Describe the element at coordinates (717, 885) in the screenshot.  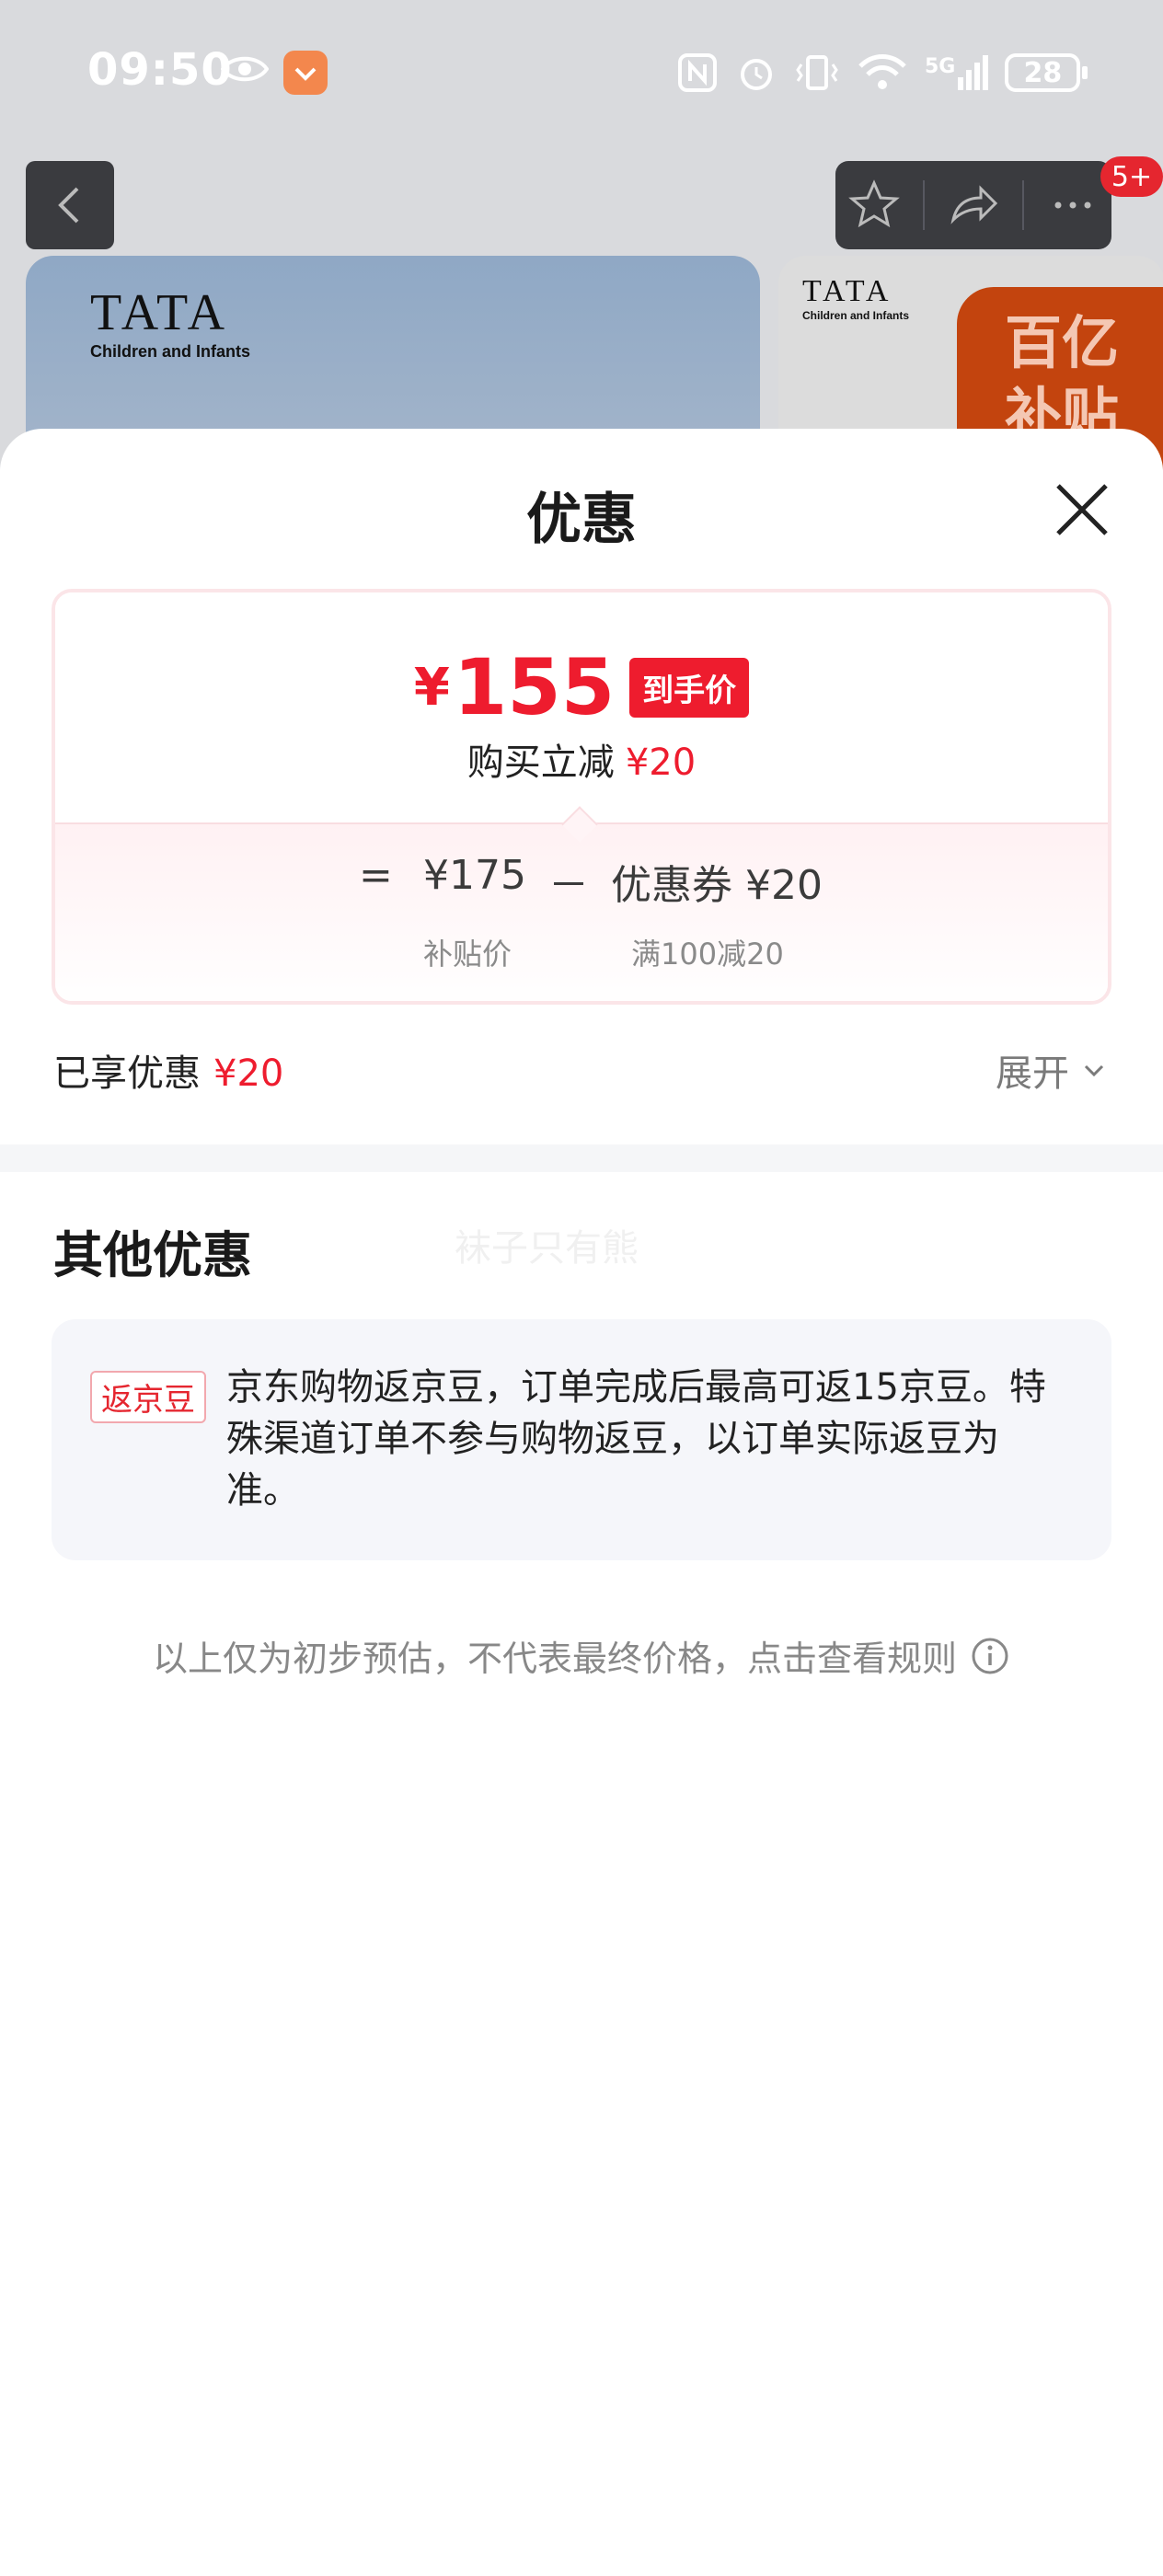
I see `formula-coupon: 优惠券 ¥20` at that location.